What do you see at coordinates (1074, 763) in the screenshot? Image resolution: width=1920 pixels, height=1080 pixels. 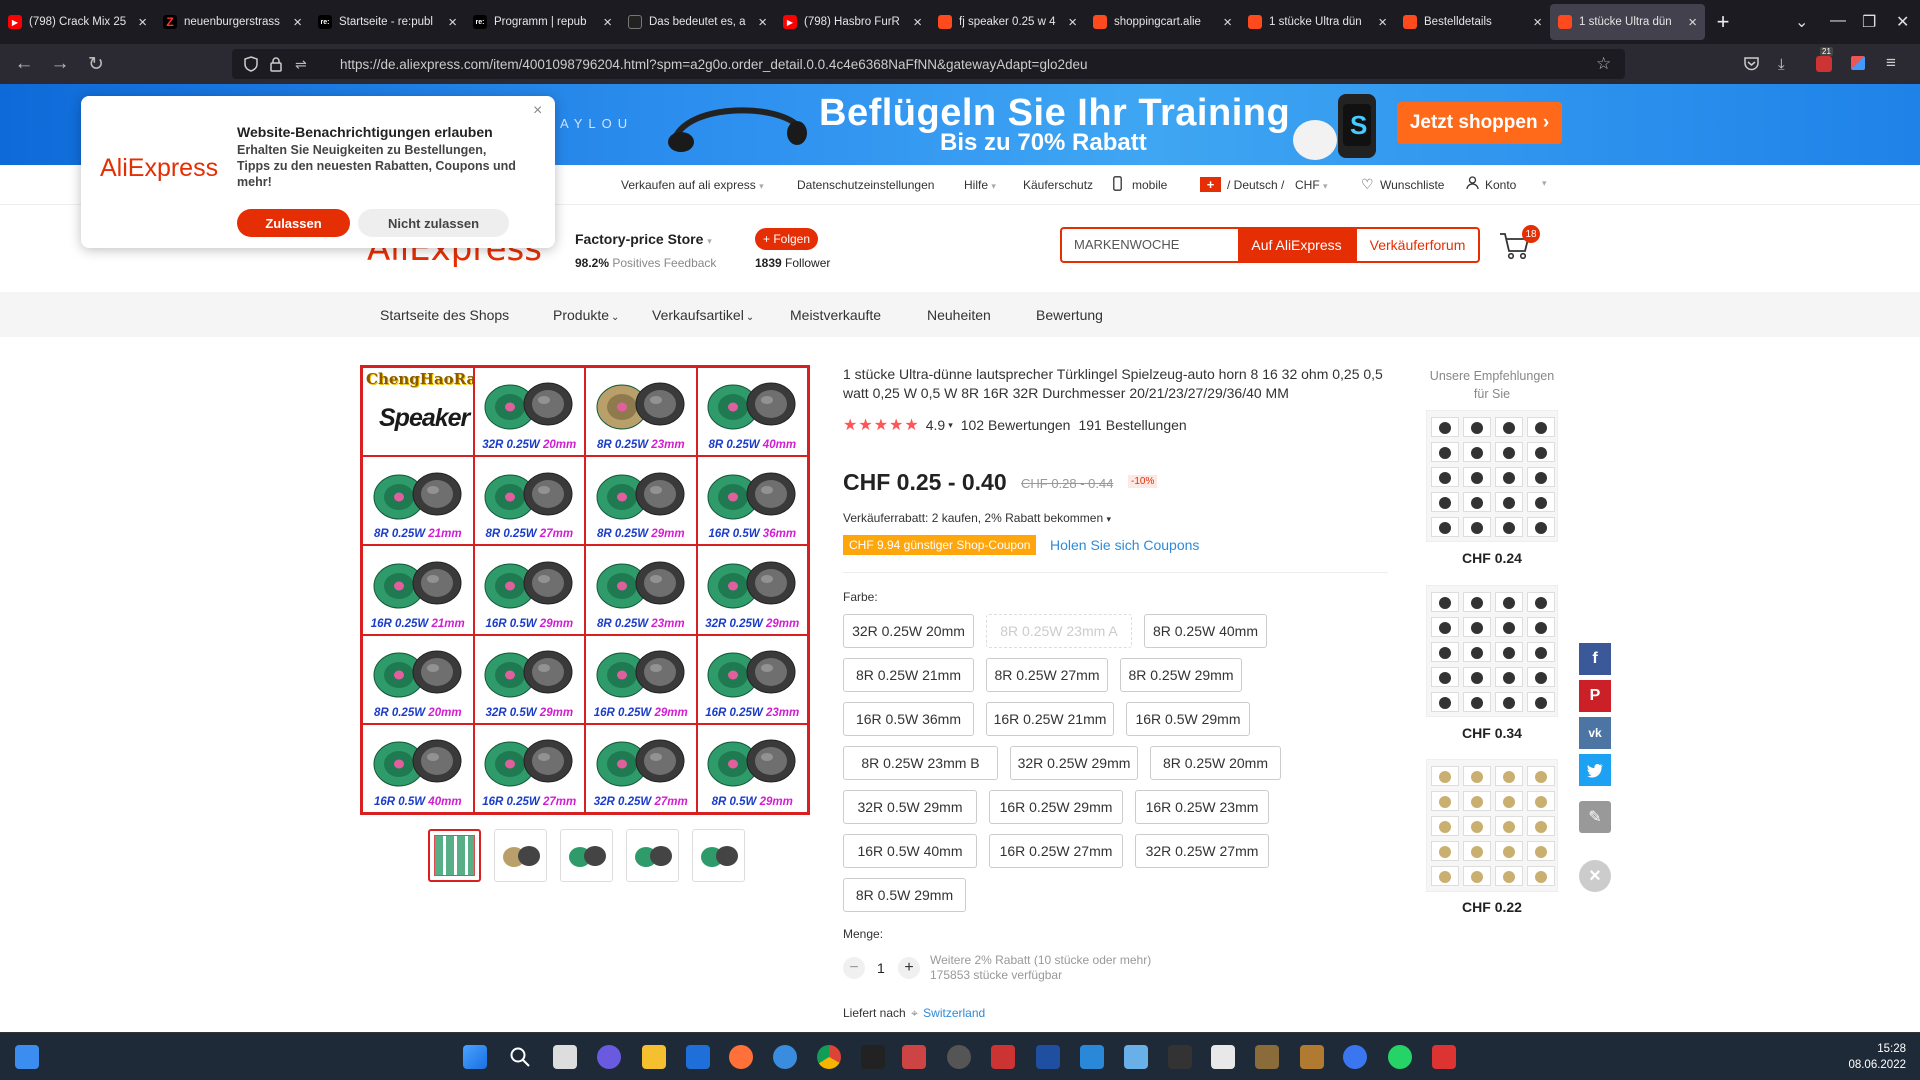 I see `color-option: 32R 0.25W 29mm` at bounding box center [1074, 763].